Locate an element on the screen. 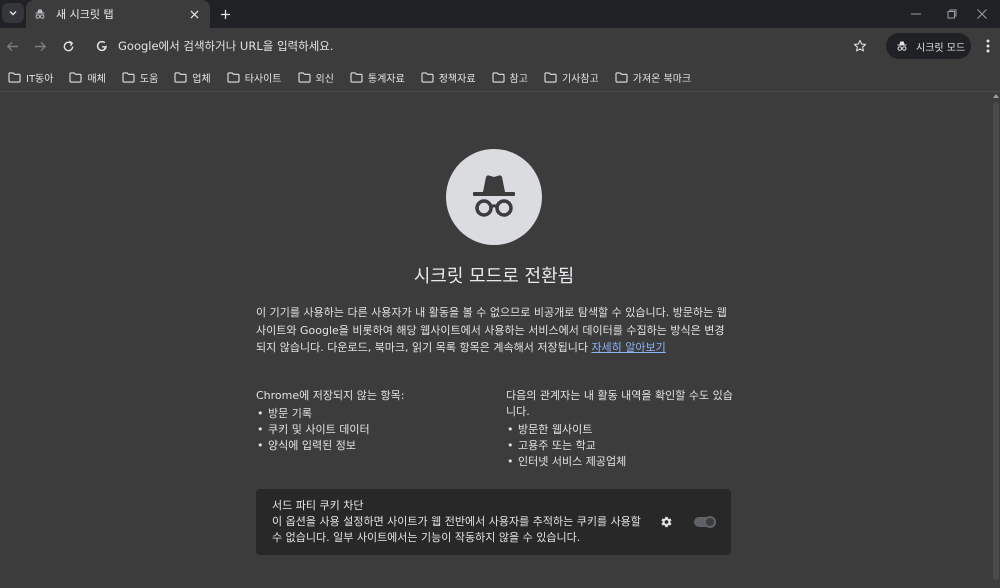  reload-button is located at coordinates (68, 46).